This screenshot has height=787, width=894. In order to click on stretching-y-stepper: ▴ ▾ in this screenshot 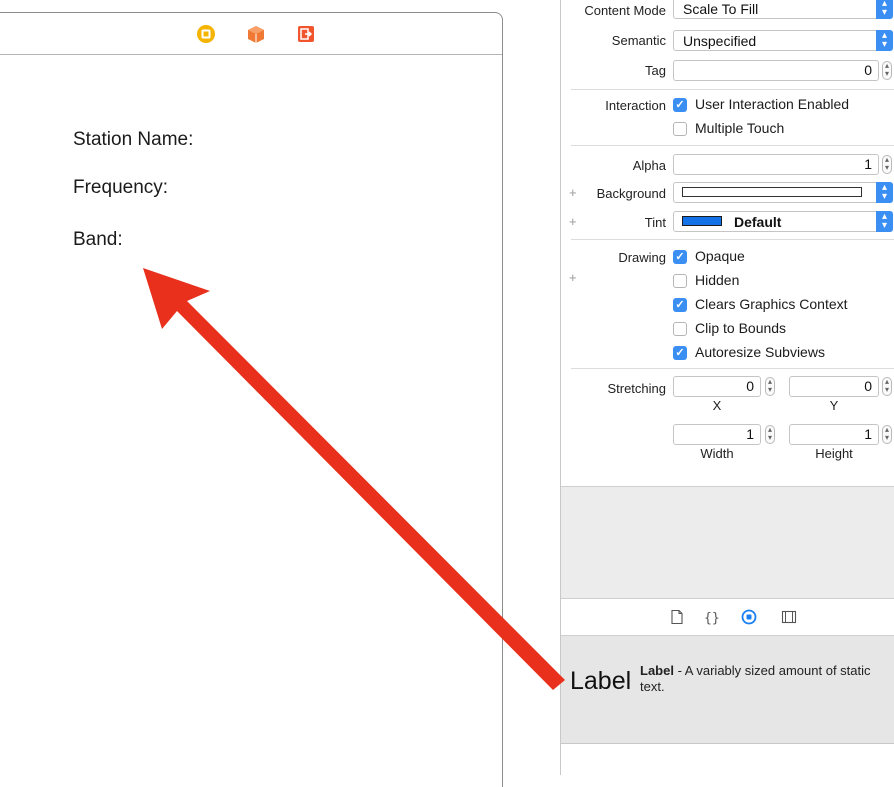, I will do `click(887, 386)`.